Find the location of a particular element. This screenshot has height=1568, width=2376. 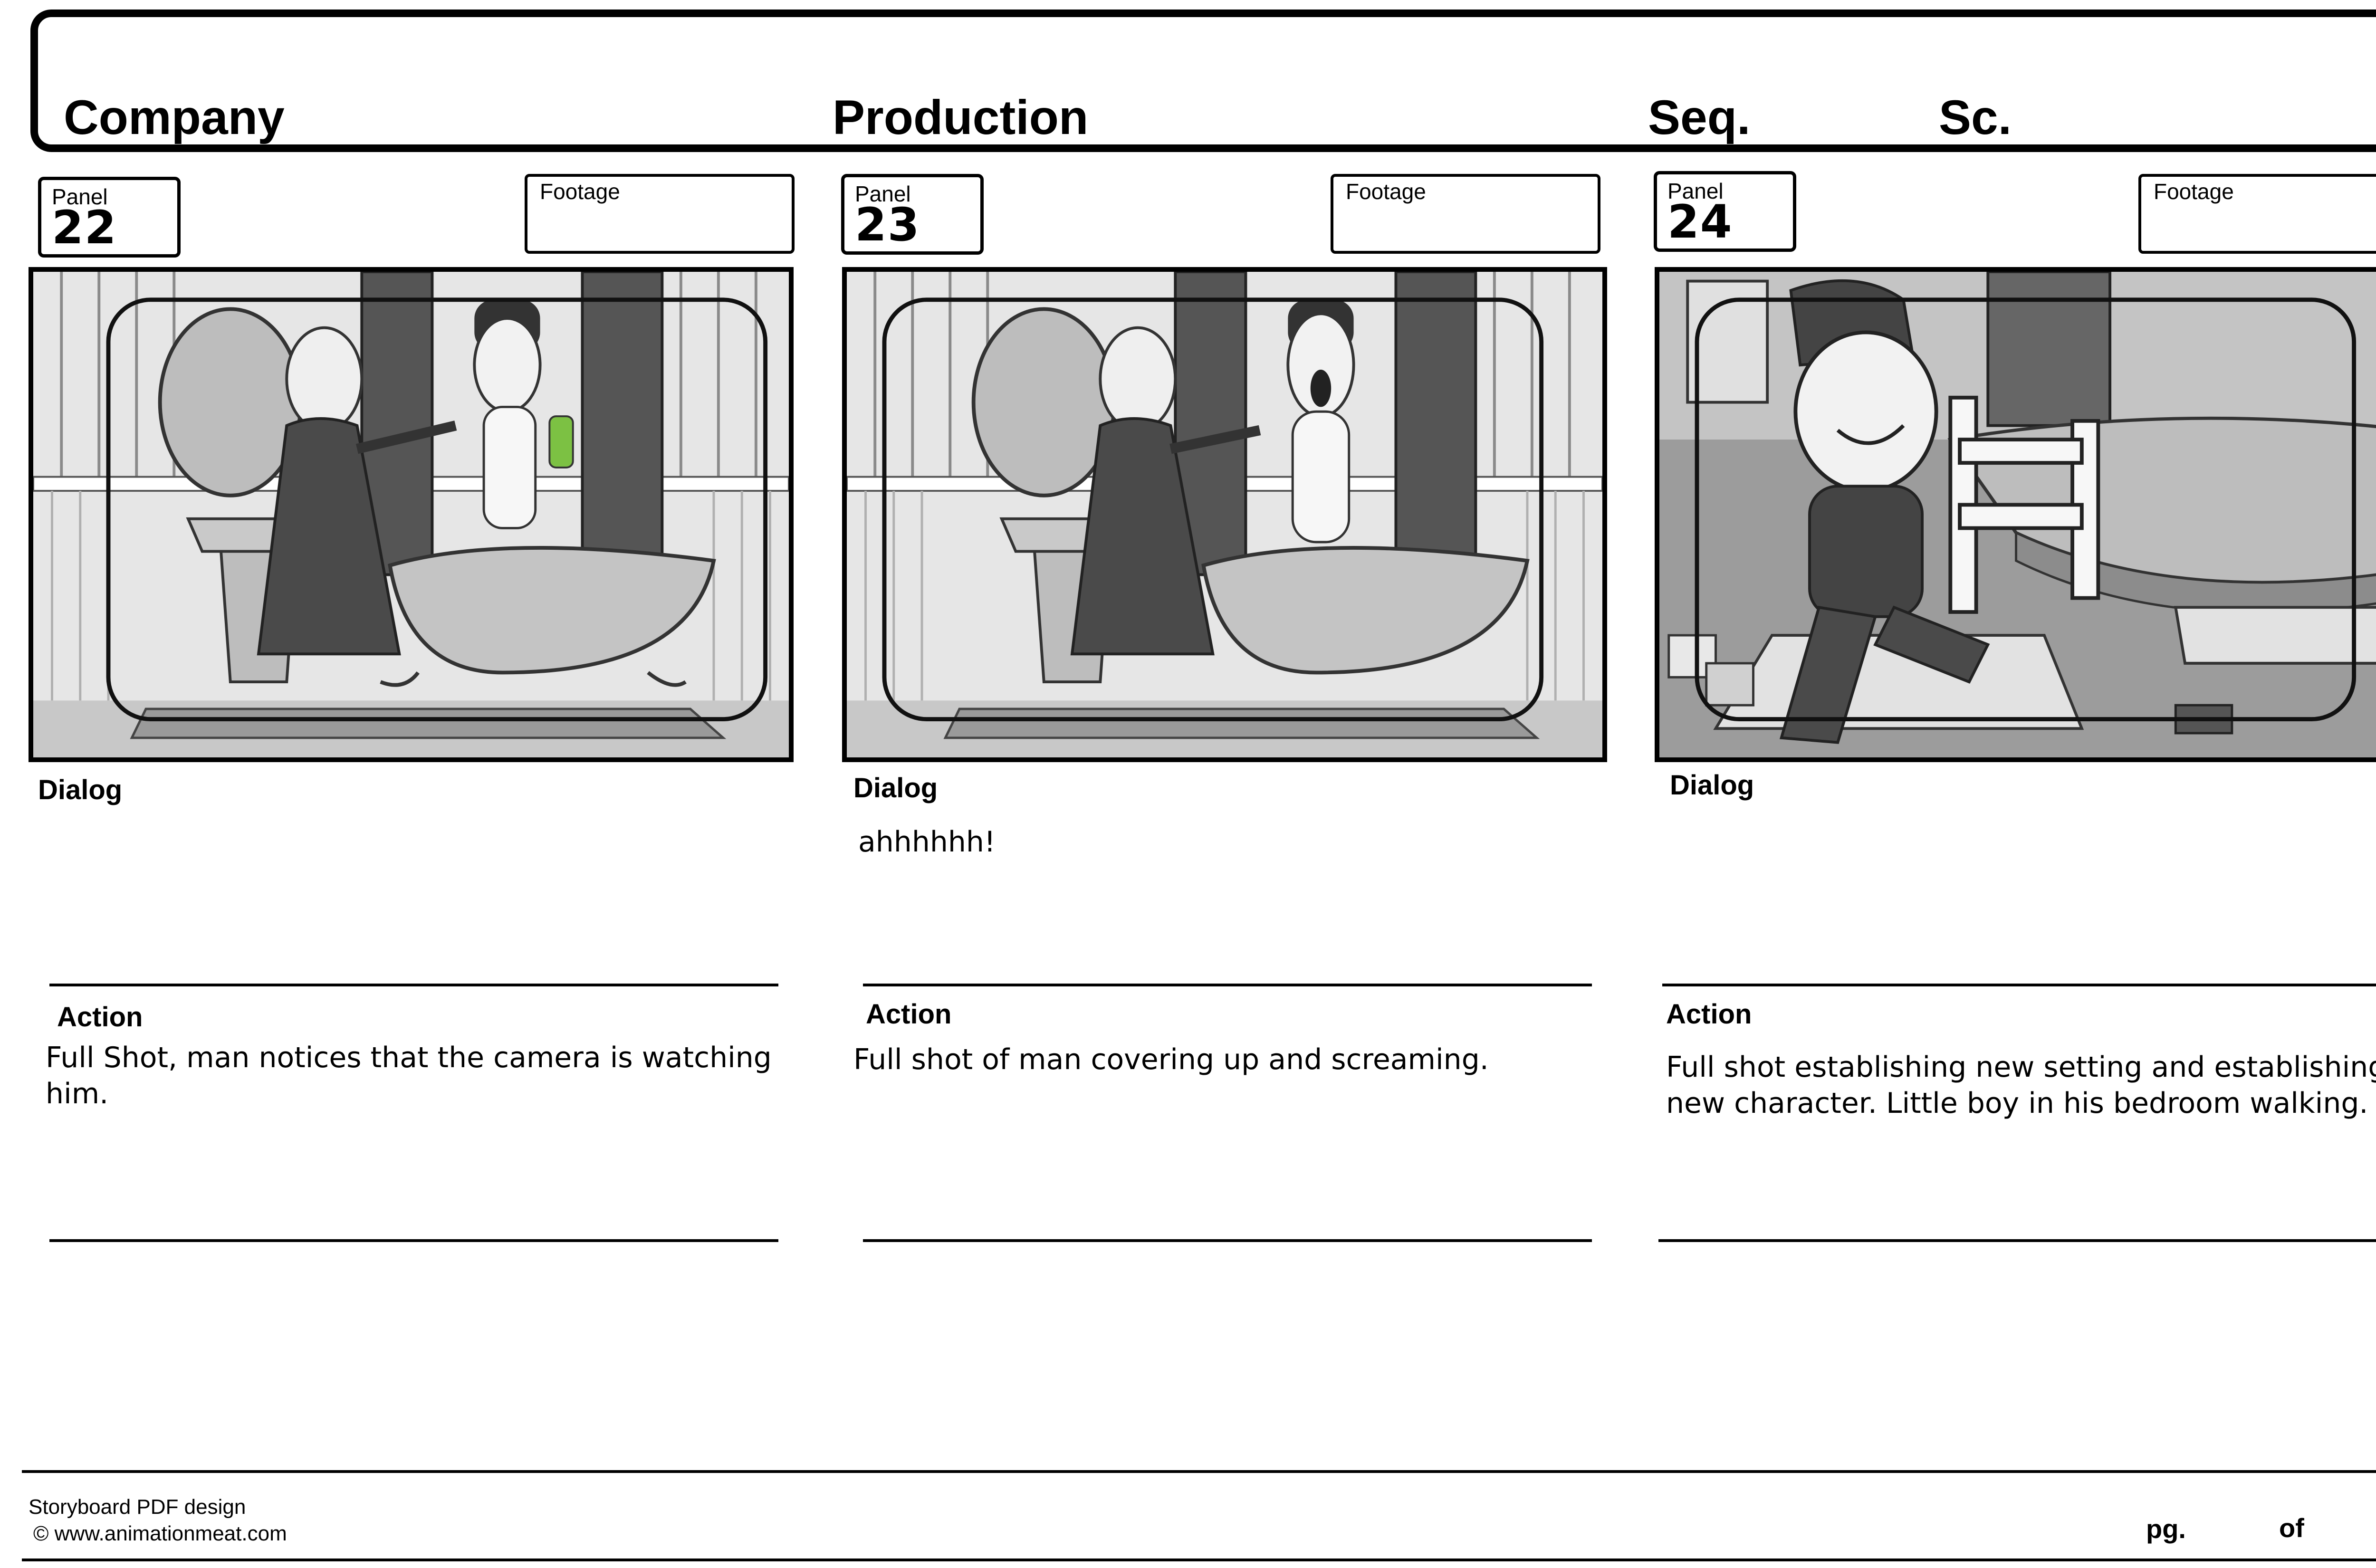

sequence-label: Seq. is located at coordinates (1699, 117).